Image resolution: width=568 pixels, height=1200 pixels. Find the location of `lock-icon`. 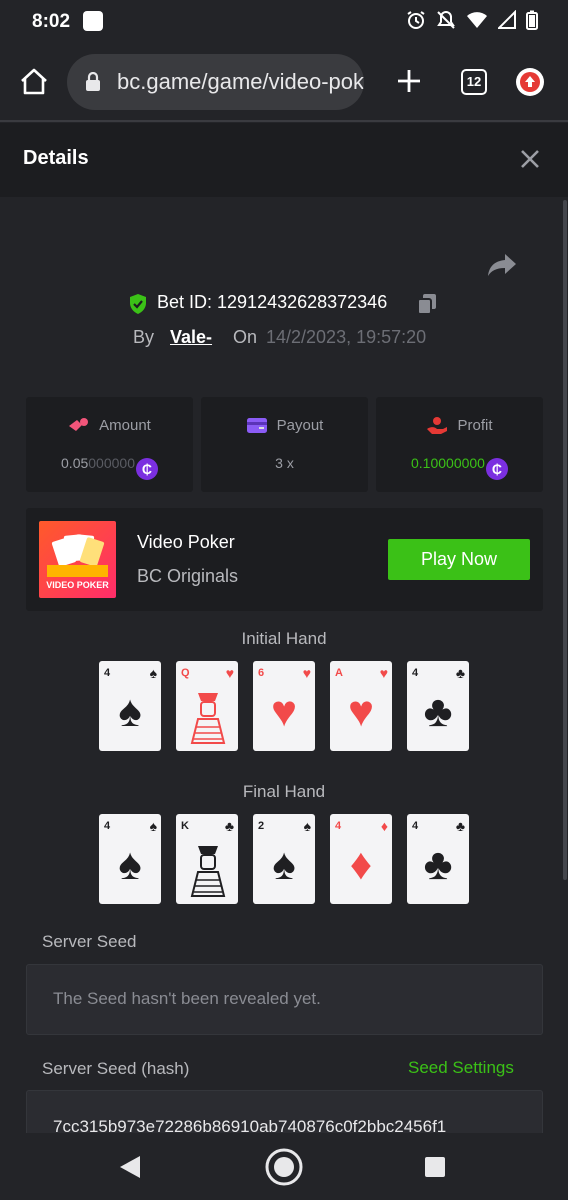

lock-icon is located at coordinates (93, 81).